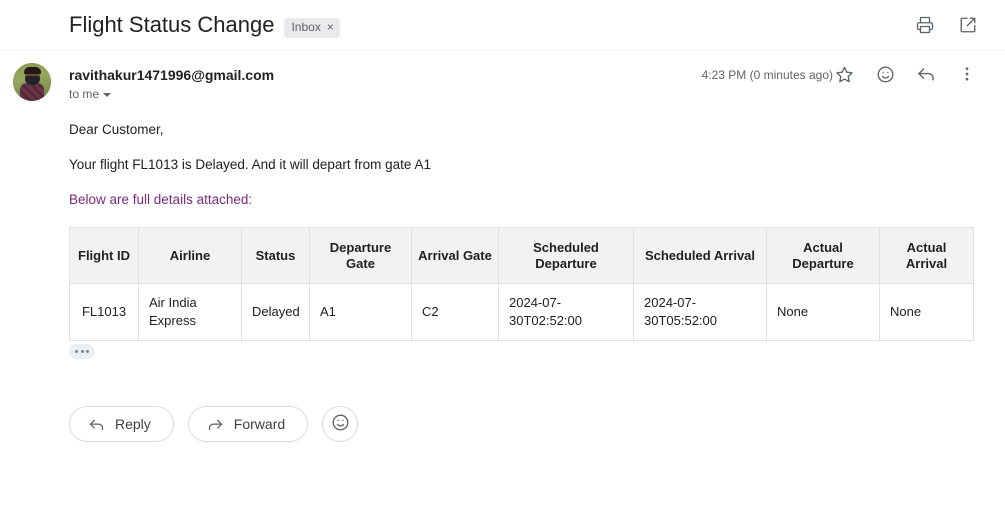 The height and width of the screenshot is (523, 1005). I want to click on open-in-new-icon, so click(968, 25).